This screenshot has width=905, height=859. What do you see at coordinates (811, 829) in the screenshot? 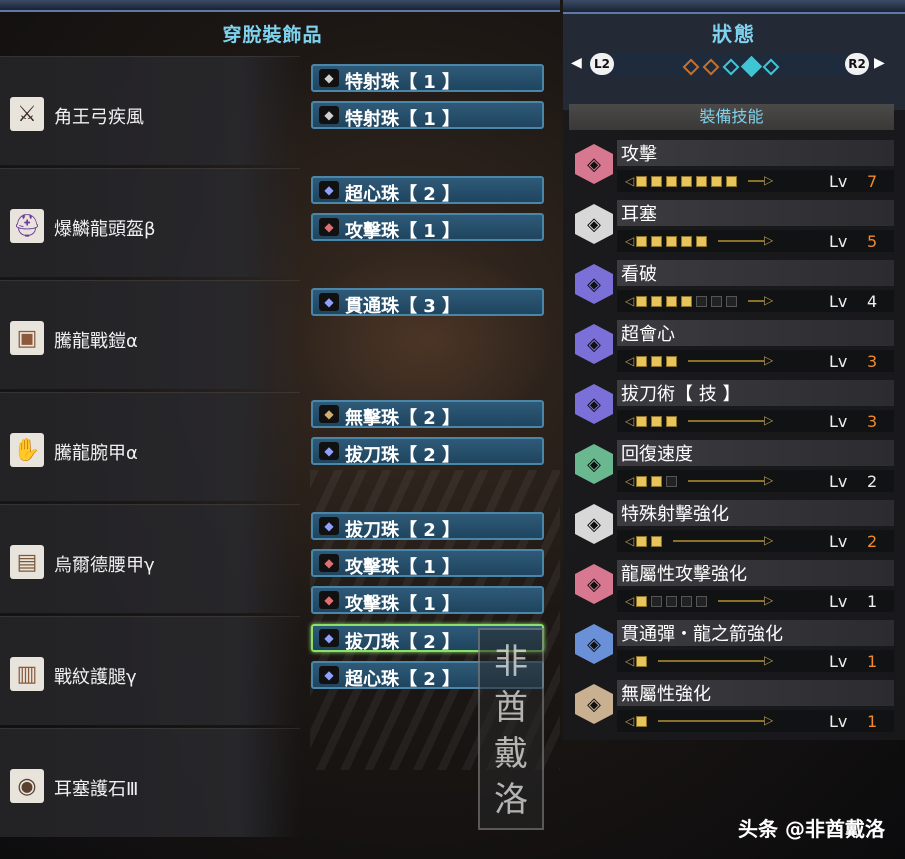
I see `source-credit: 头条 @非酋戴洛` at bounding box center [811, 829].